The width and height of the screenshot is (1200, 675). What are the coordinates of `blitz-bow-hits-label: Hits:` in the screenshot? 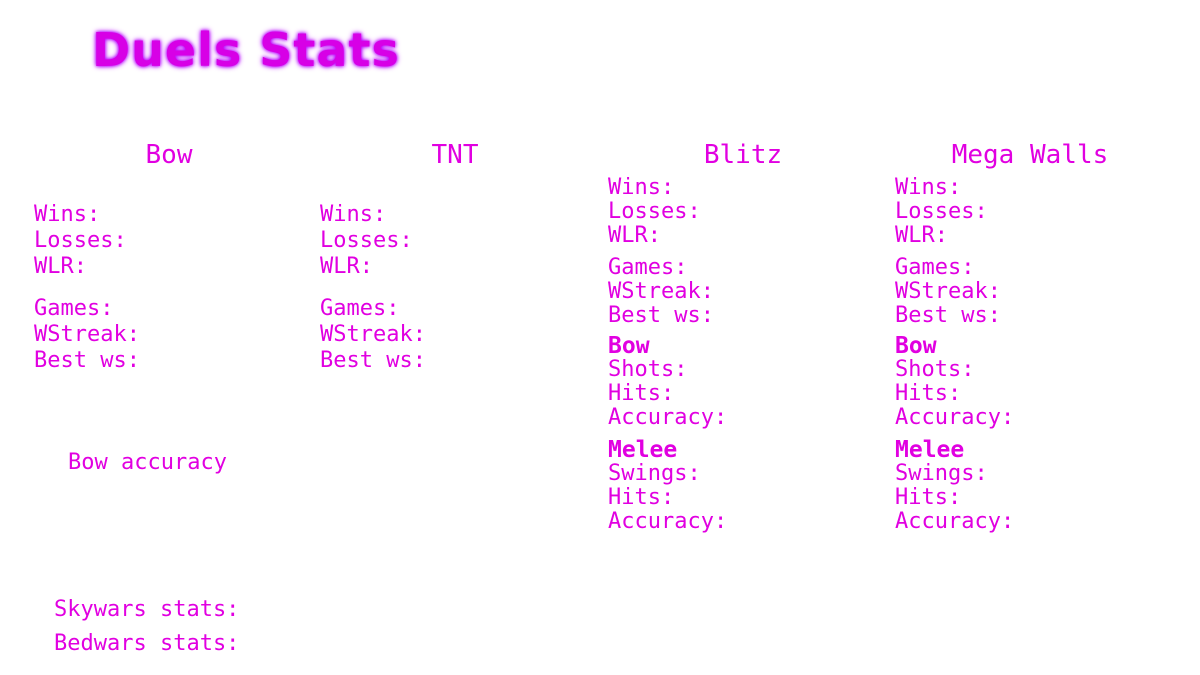 It's located at (641, 393).